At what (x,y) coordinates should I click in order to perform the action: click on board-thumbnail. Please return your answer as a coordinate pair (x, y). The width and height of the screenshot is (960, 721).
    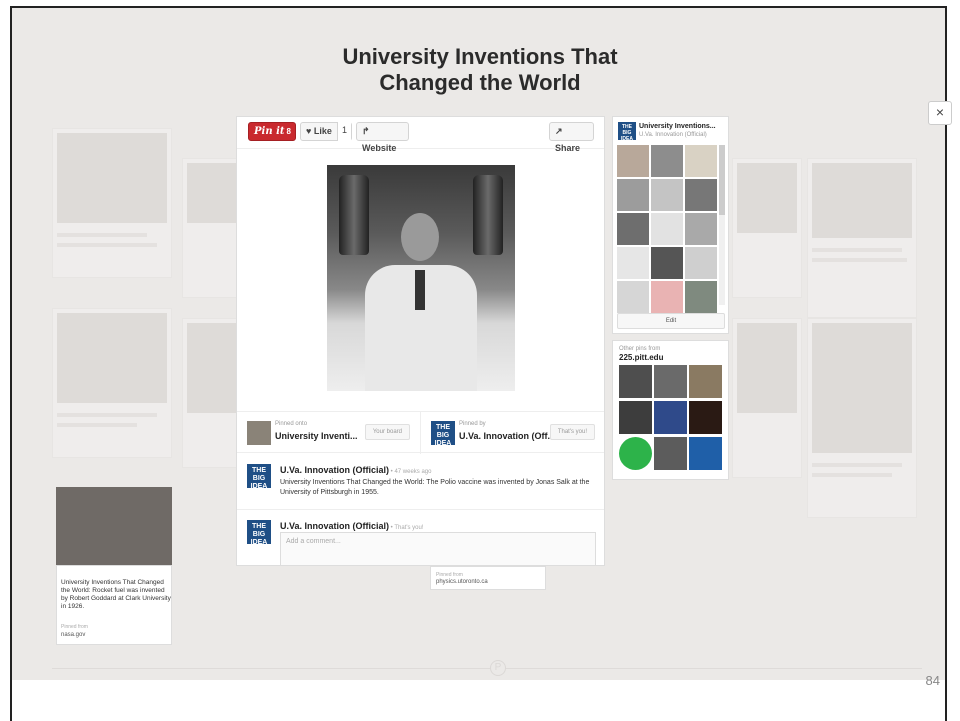
    Looking at the image, I should click on (259, 433).